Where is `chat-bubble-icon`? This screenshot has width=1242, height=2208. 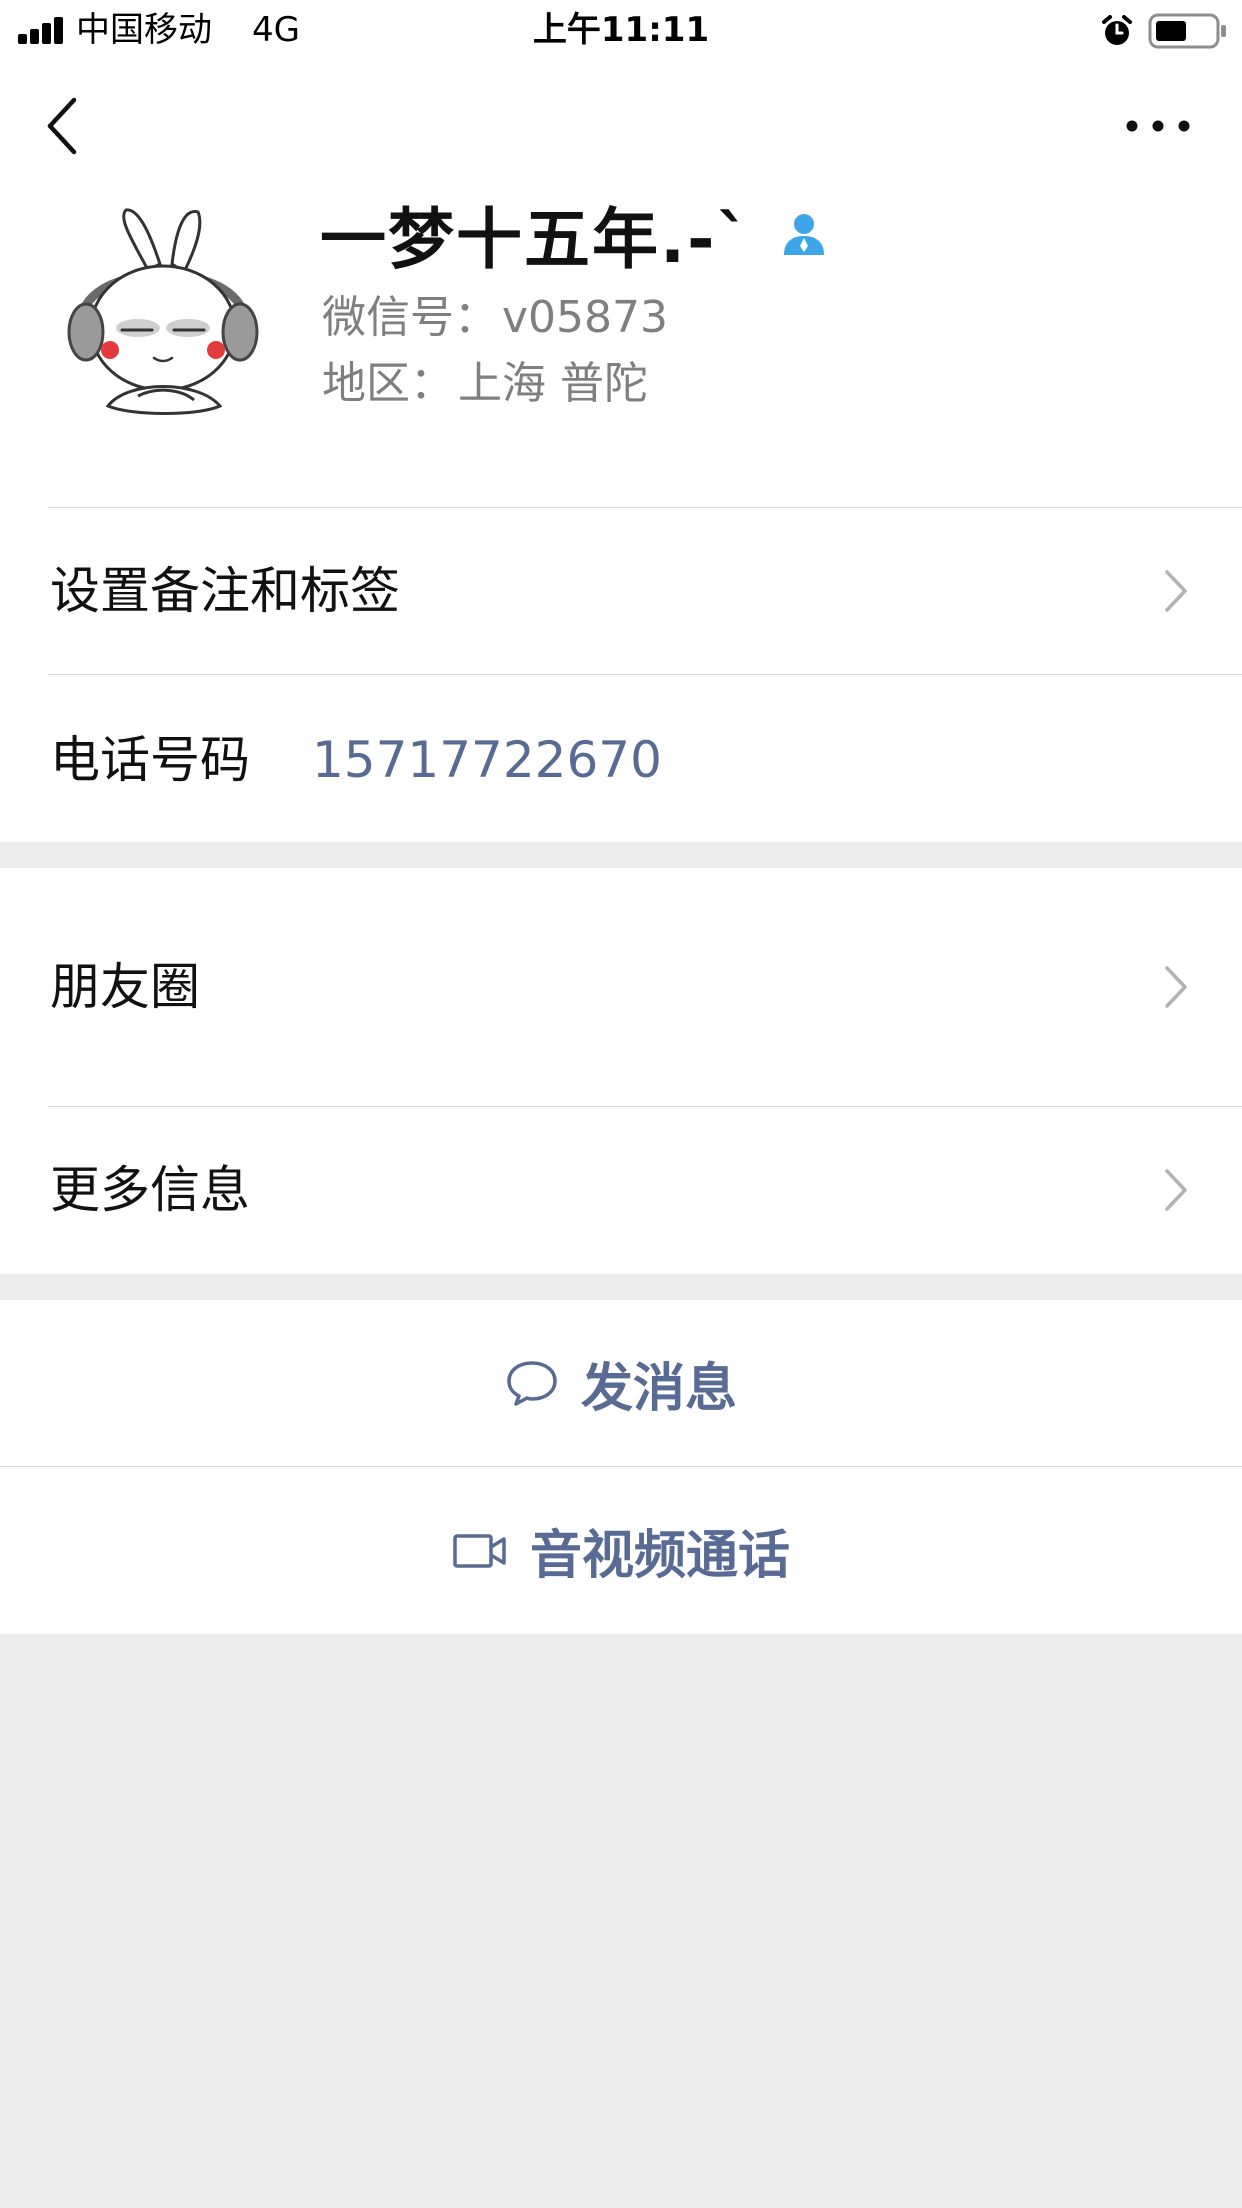
chat-bubble-icon is located at coordinates (532, 1383).